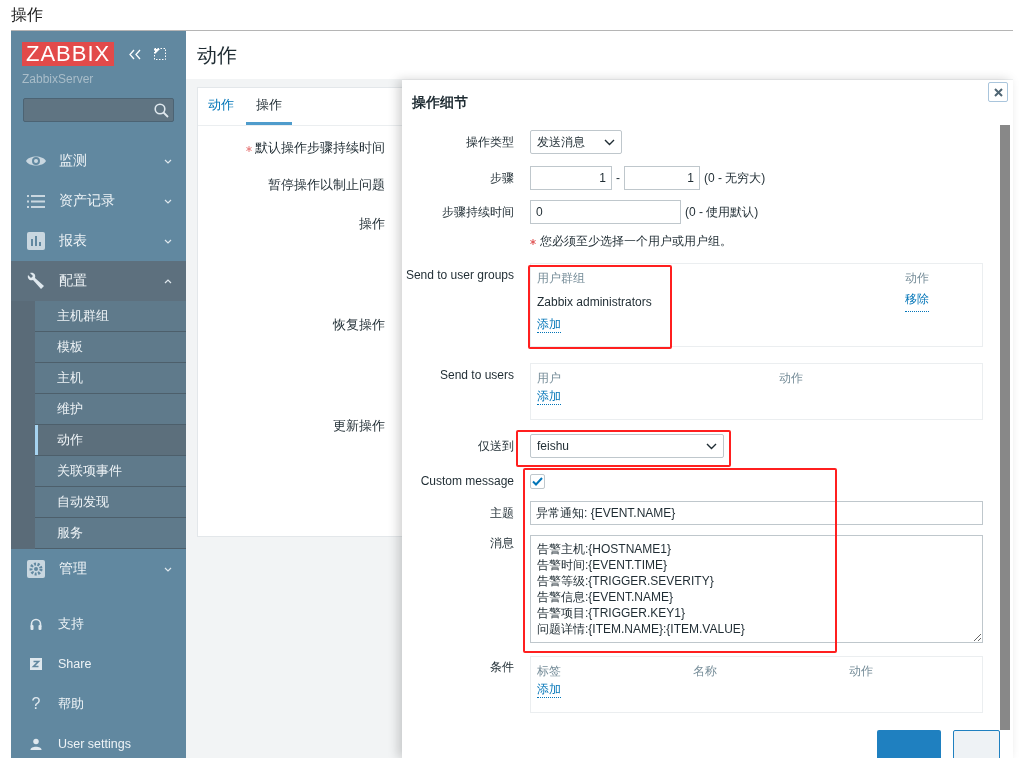  What do you see at coordinates (705, 671) in the screenshot?
I see `column-header: 名称` at bounding box center [705, 671].